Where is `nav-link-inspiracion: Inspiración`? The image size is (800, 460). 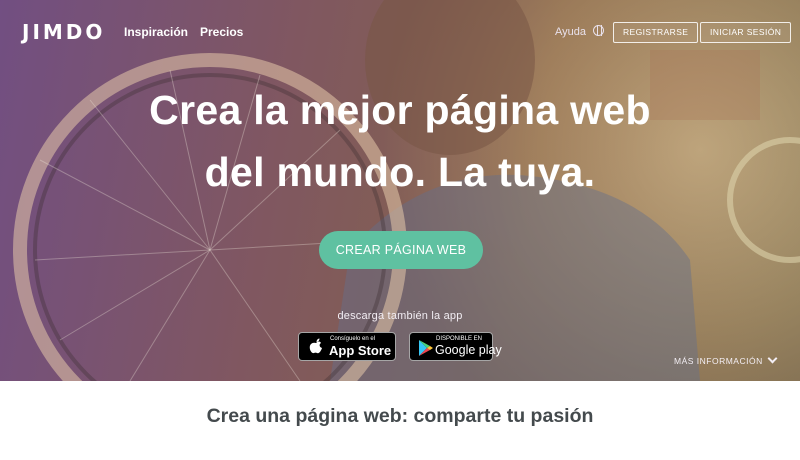
nav-link-inspiracion: Inspiración is located at coordinates (156, 32).